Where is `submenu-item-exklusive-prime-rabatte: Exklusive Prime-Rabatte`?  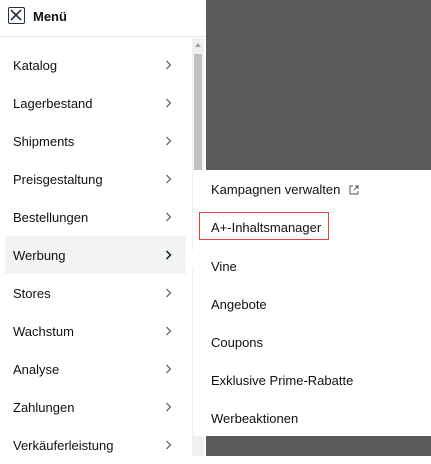 submenu-item-exklusive-prime-rabatte: Exklusive Prime-Rabatte is located at coordinates (282, 380).